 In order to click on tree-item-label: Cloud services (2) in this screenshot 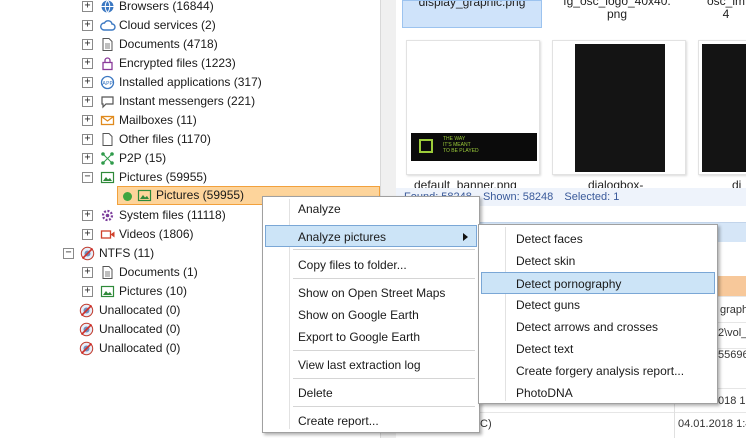, I will do `click(167, 25)`.